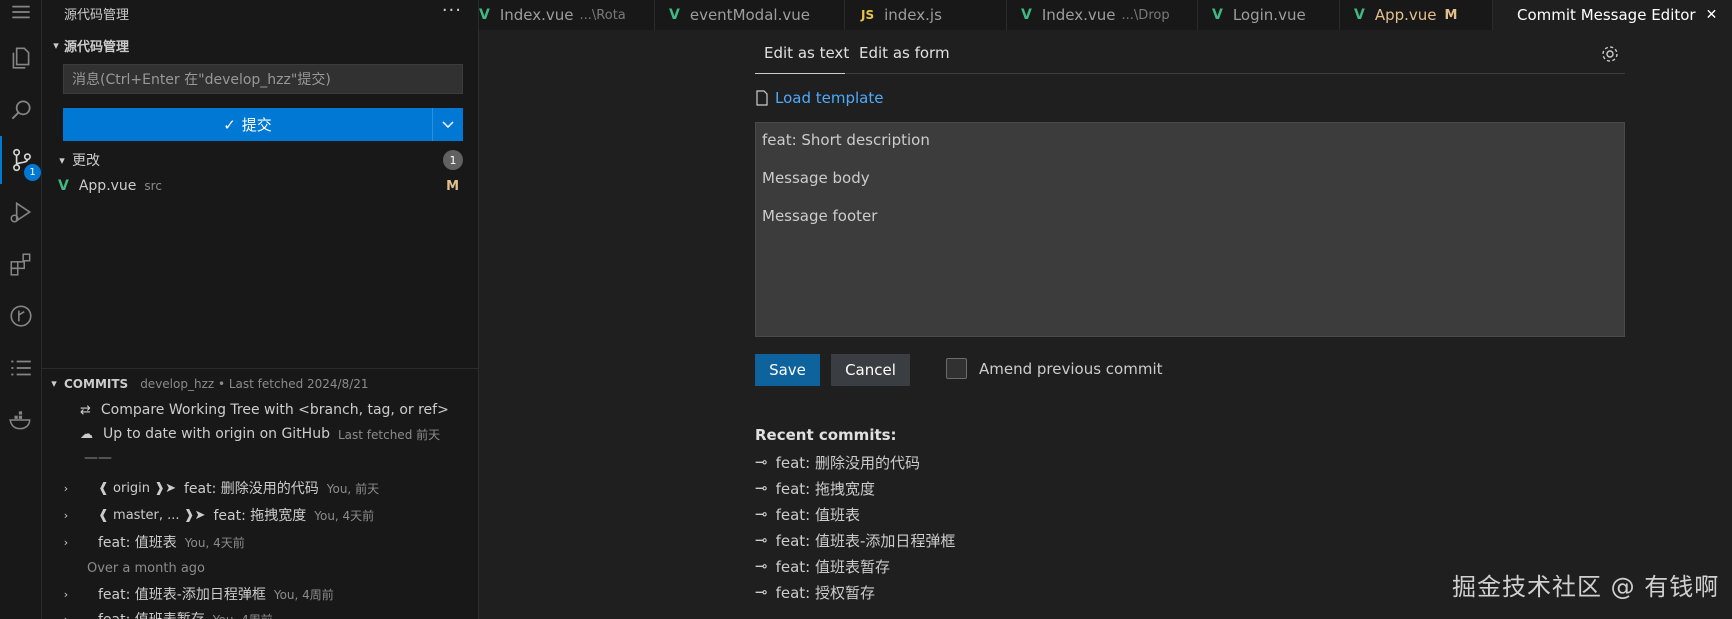  Describe the element at coordinates (826, 435) in the screenshot. I see `recent-commits-title: Recent commits:` at that location.